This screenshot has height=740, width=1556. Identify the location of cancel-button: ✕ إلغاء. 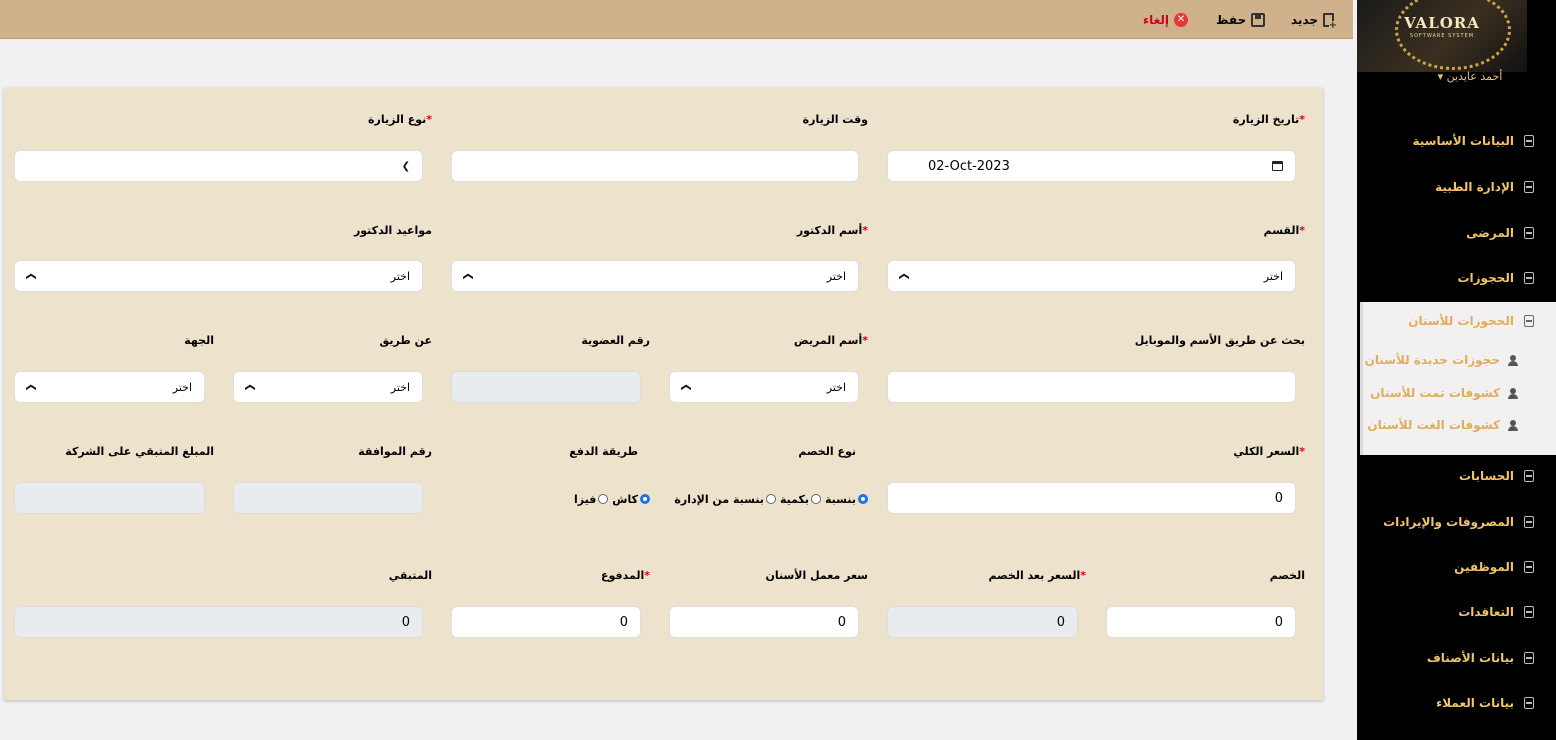
(1166, 20).